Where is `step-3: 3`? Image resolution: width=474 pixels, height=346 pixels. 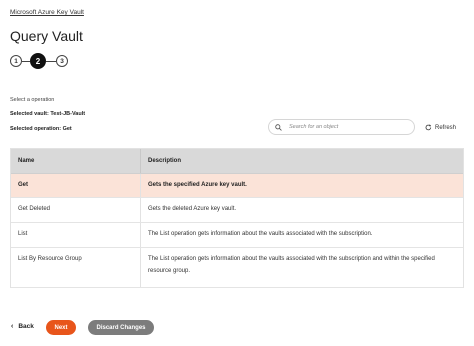
step-3: 3 is located at coordinates (62, 61).